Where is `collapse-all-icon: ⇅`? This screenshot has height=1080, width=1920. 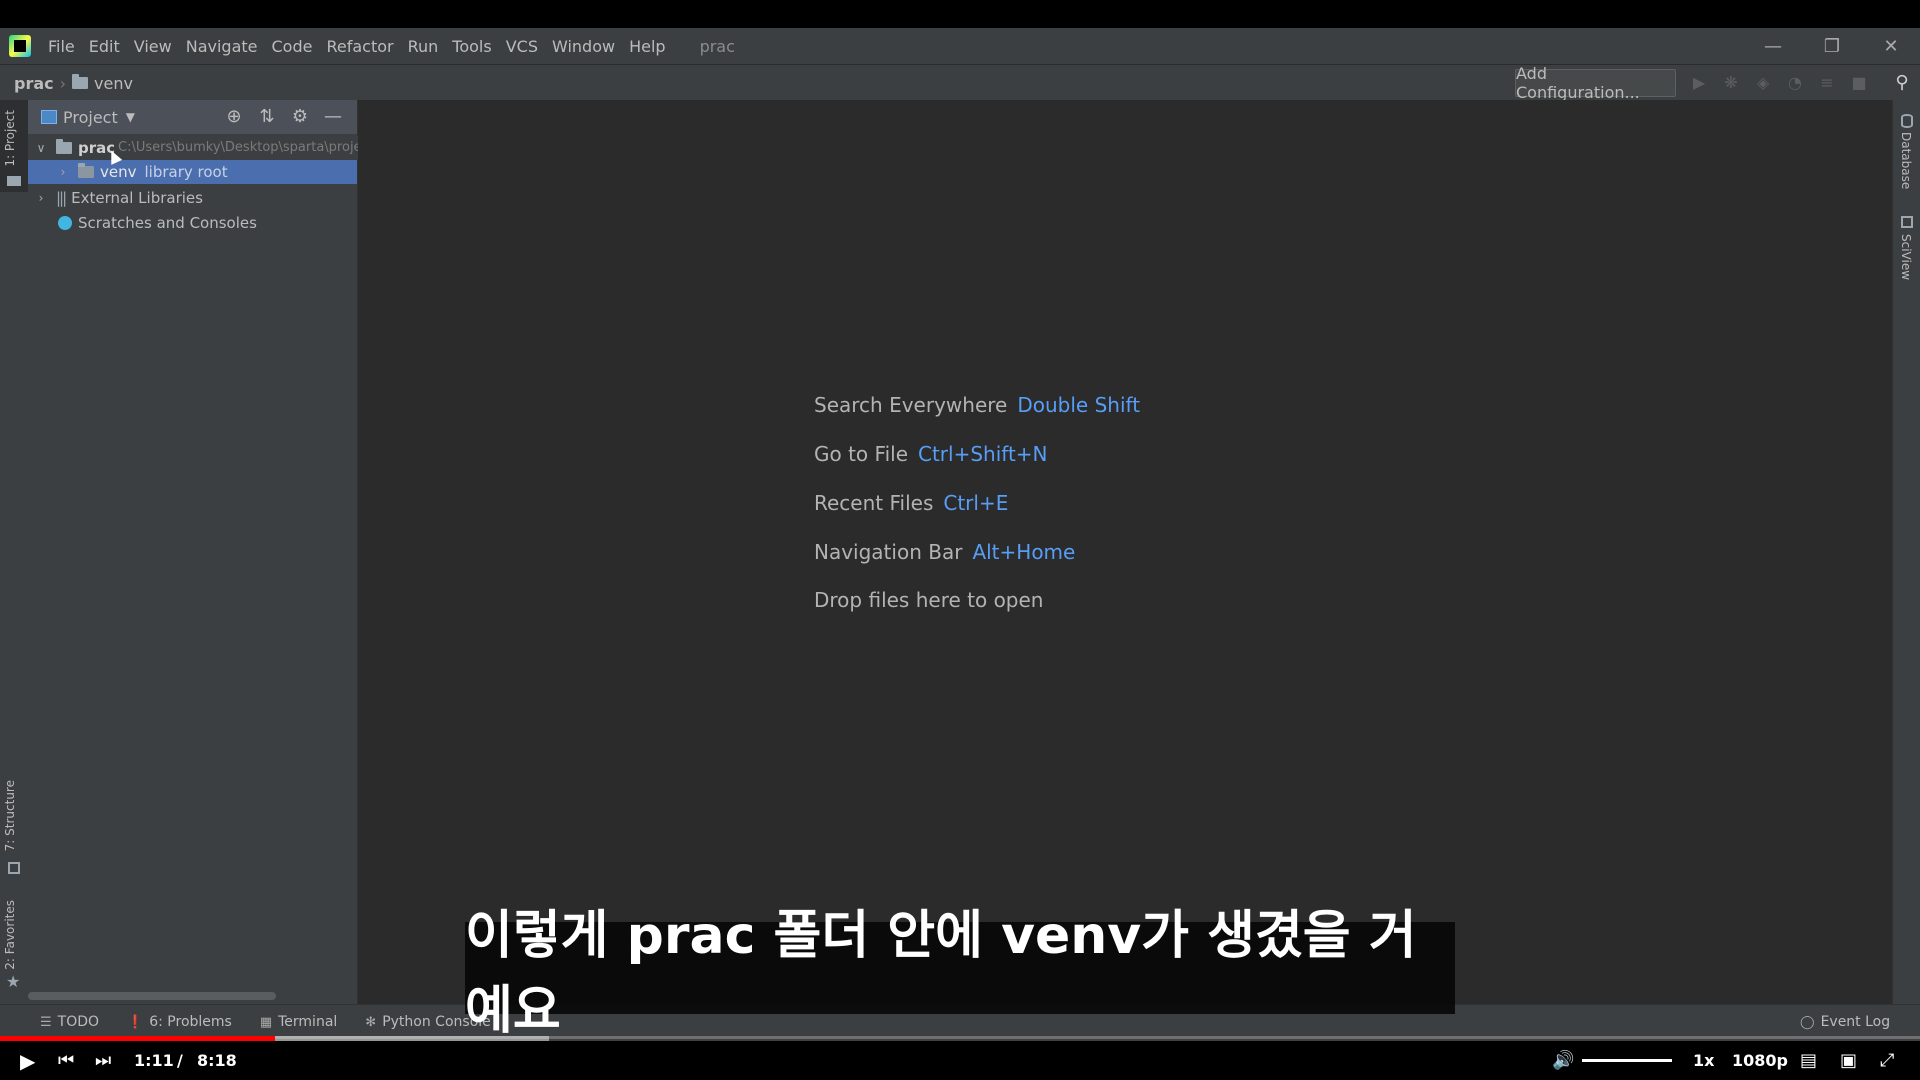 collapse-all-icon: ⇅ is located at coordinates (267, 117).